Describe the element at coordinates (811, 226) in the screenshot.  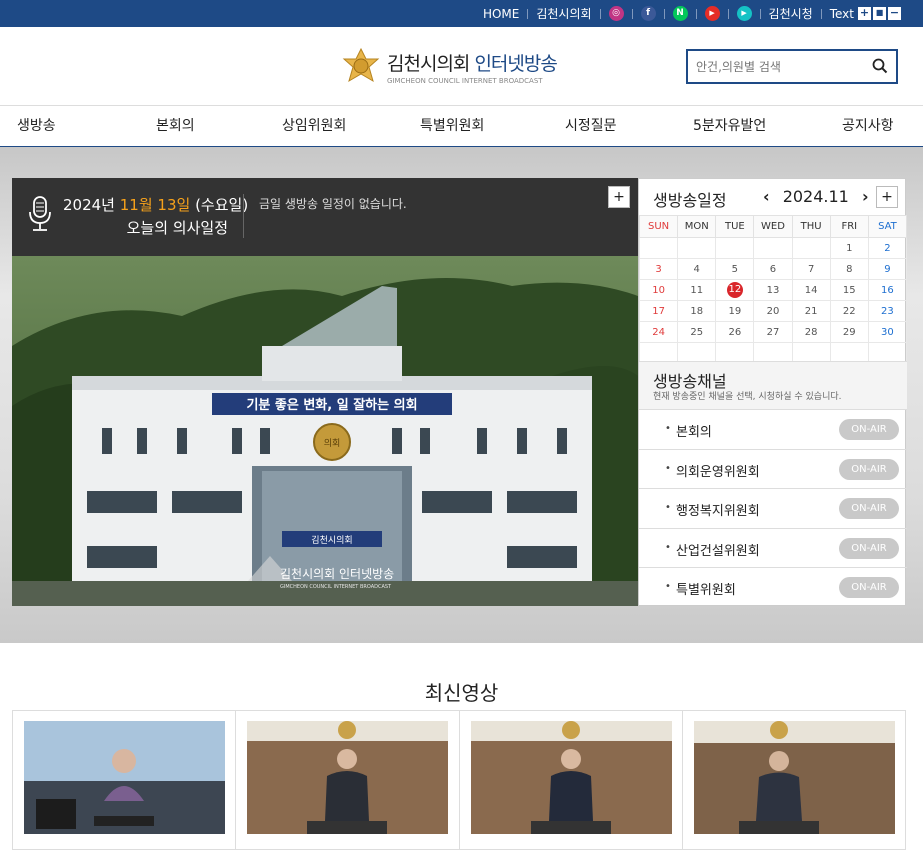
I see `calendar-day-header: THU` at that location.